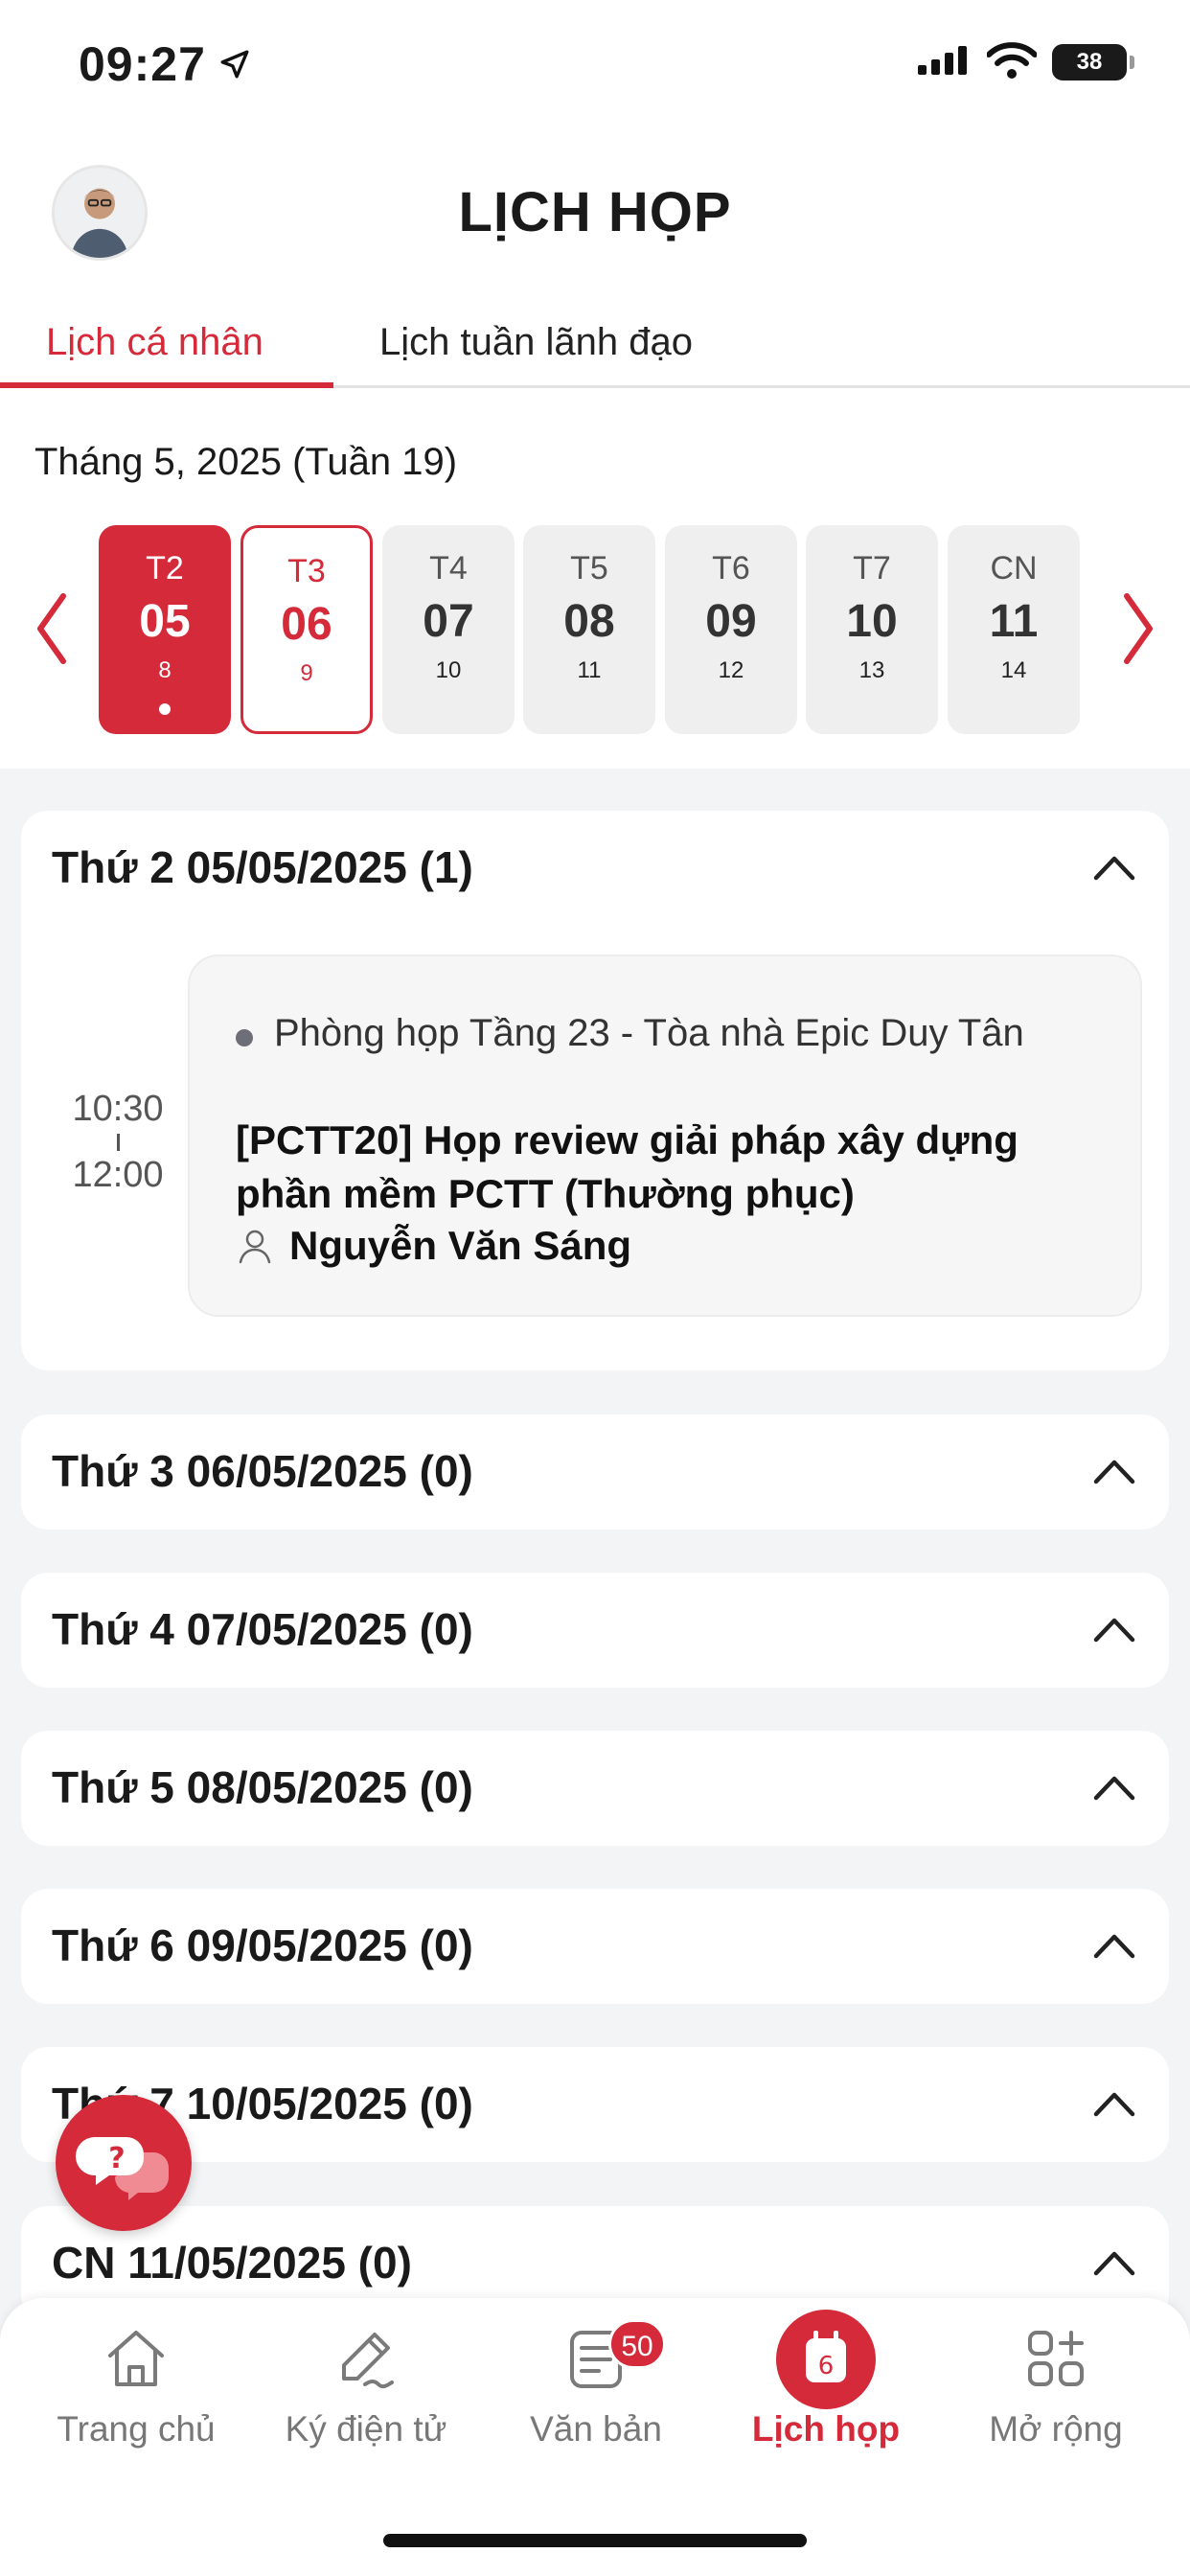 The image size is (1190, 2576). What do you see at coordinates (232, 2263) in the screenshot?
I see `day-section-title: CN 11/05/2025 (0)` at bounding box center [232, 2263].